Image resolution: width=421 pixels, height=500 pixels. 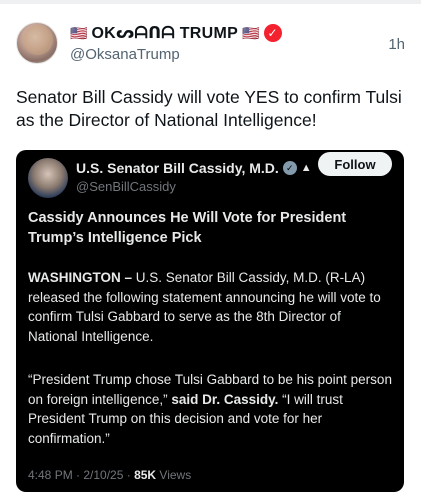 What do you see at coordinates (164, 33) in the screenshot?
I see `author-display-name: OKᔕᗩᑎᗩ TRUMP` at bounding box center [164, 33].